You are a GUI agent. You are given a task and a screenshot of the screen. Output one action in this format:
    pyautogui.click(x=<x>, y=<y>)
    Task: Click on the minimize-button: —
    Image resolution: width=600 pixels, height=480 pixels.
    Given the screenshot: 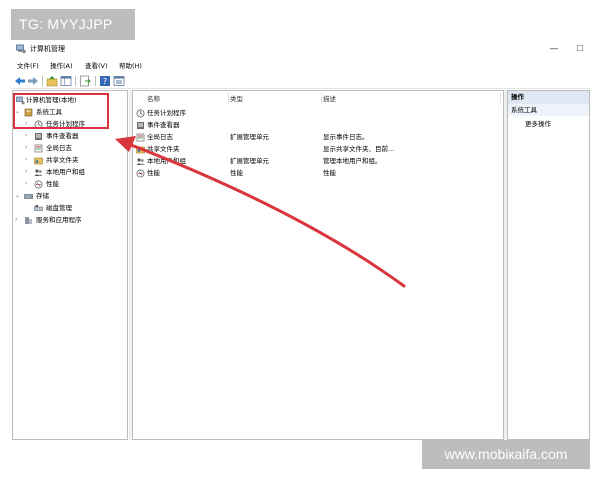 What is the action you would take?
    pyautogui.click(x=554, y=49)
    